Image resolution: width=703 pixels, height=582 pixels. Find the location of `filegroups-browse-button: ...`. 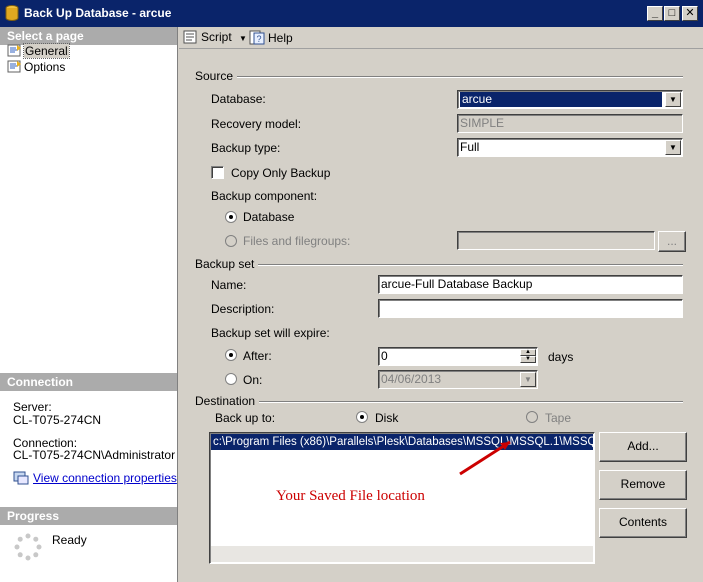

filegroups-browse-button: ... is located at coordinates (672, 241).